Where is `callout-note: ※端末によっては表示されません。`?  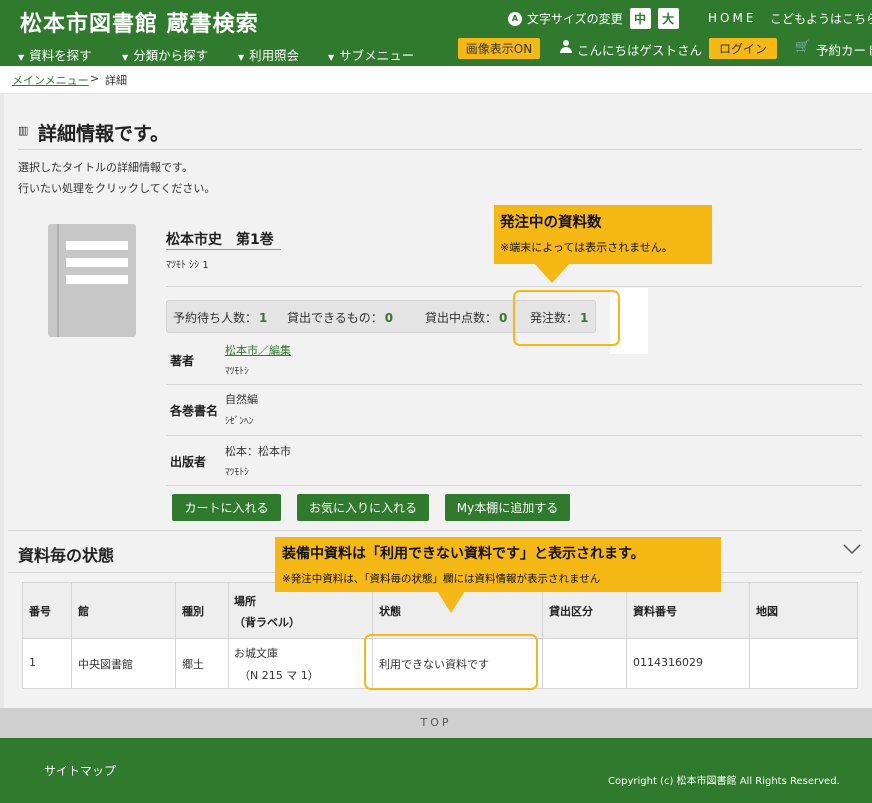
callout-note: ※端末によっては表示されません。 is located at coordinates (586, 247).